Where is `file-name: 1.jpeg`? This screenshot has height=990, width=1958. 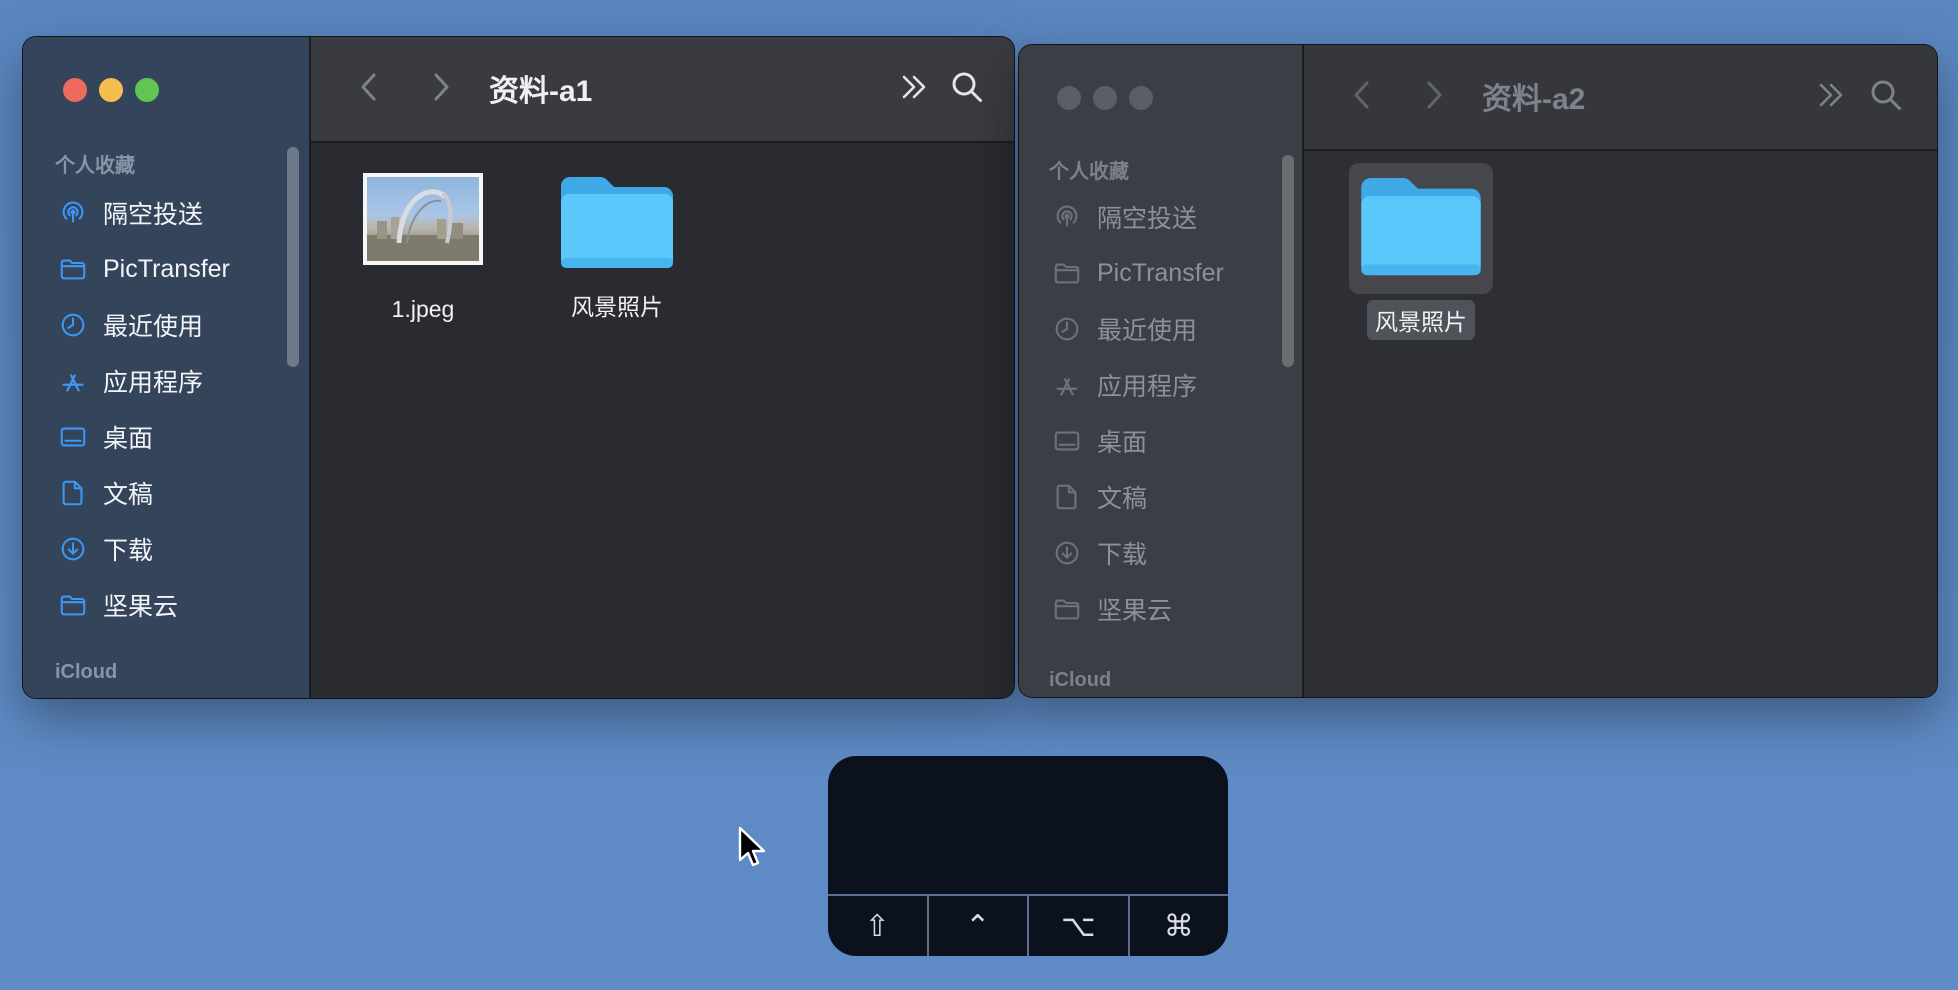
file-name: 1.jpeg is located at coordinates (423, 309).